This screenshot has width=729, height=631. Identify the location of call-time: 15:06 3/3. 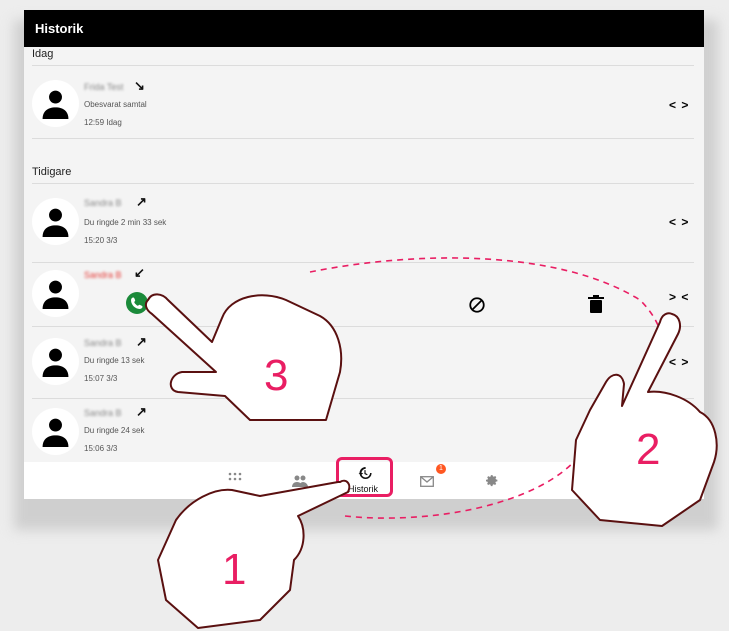
(101, 448).